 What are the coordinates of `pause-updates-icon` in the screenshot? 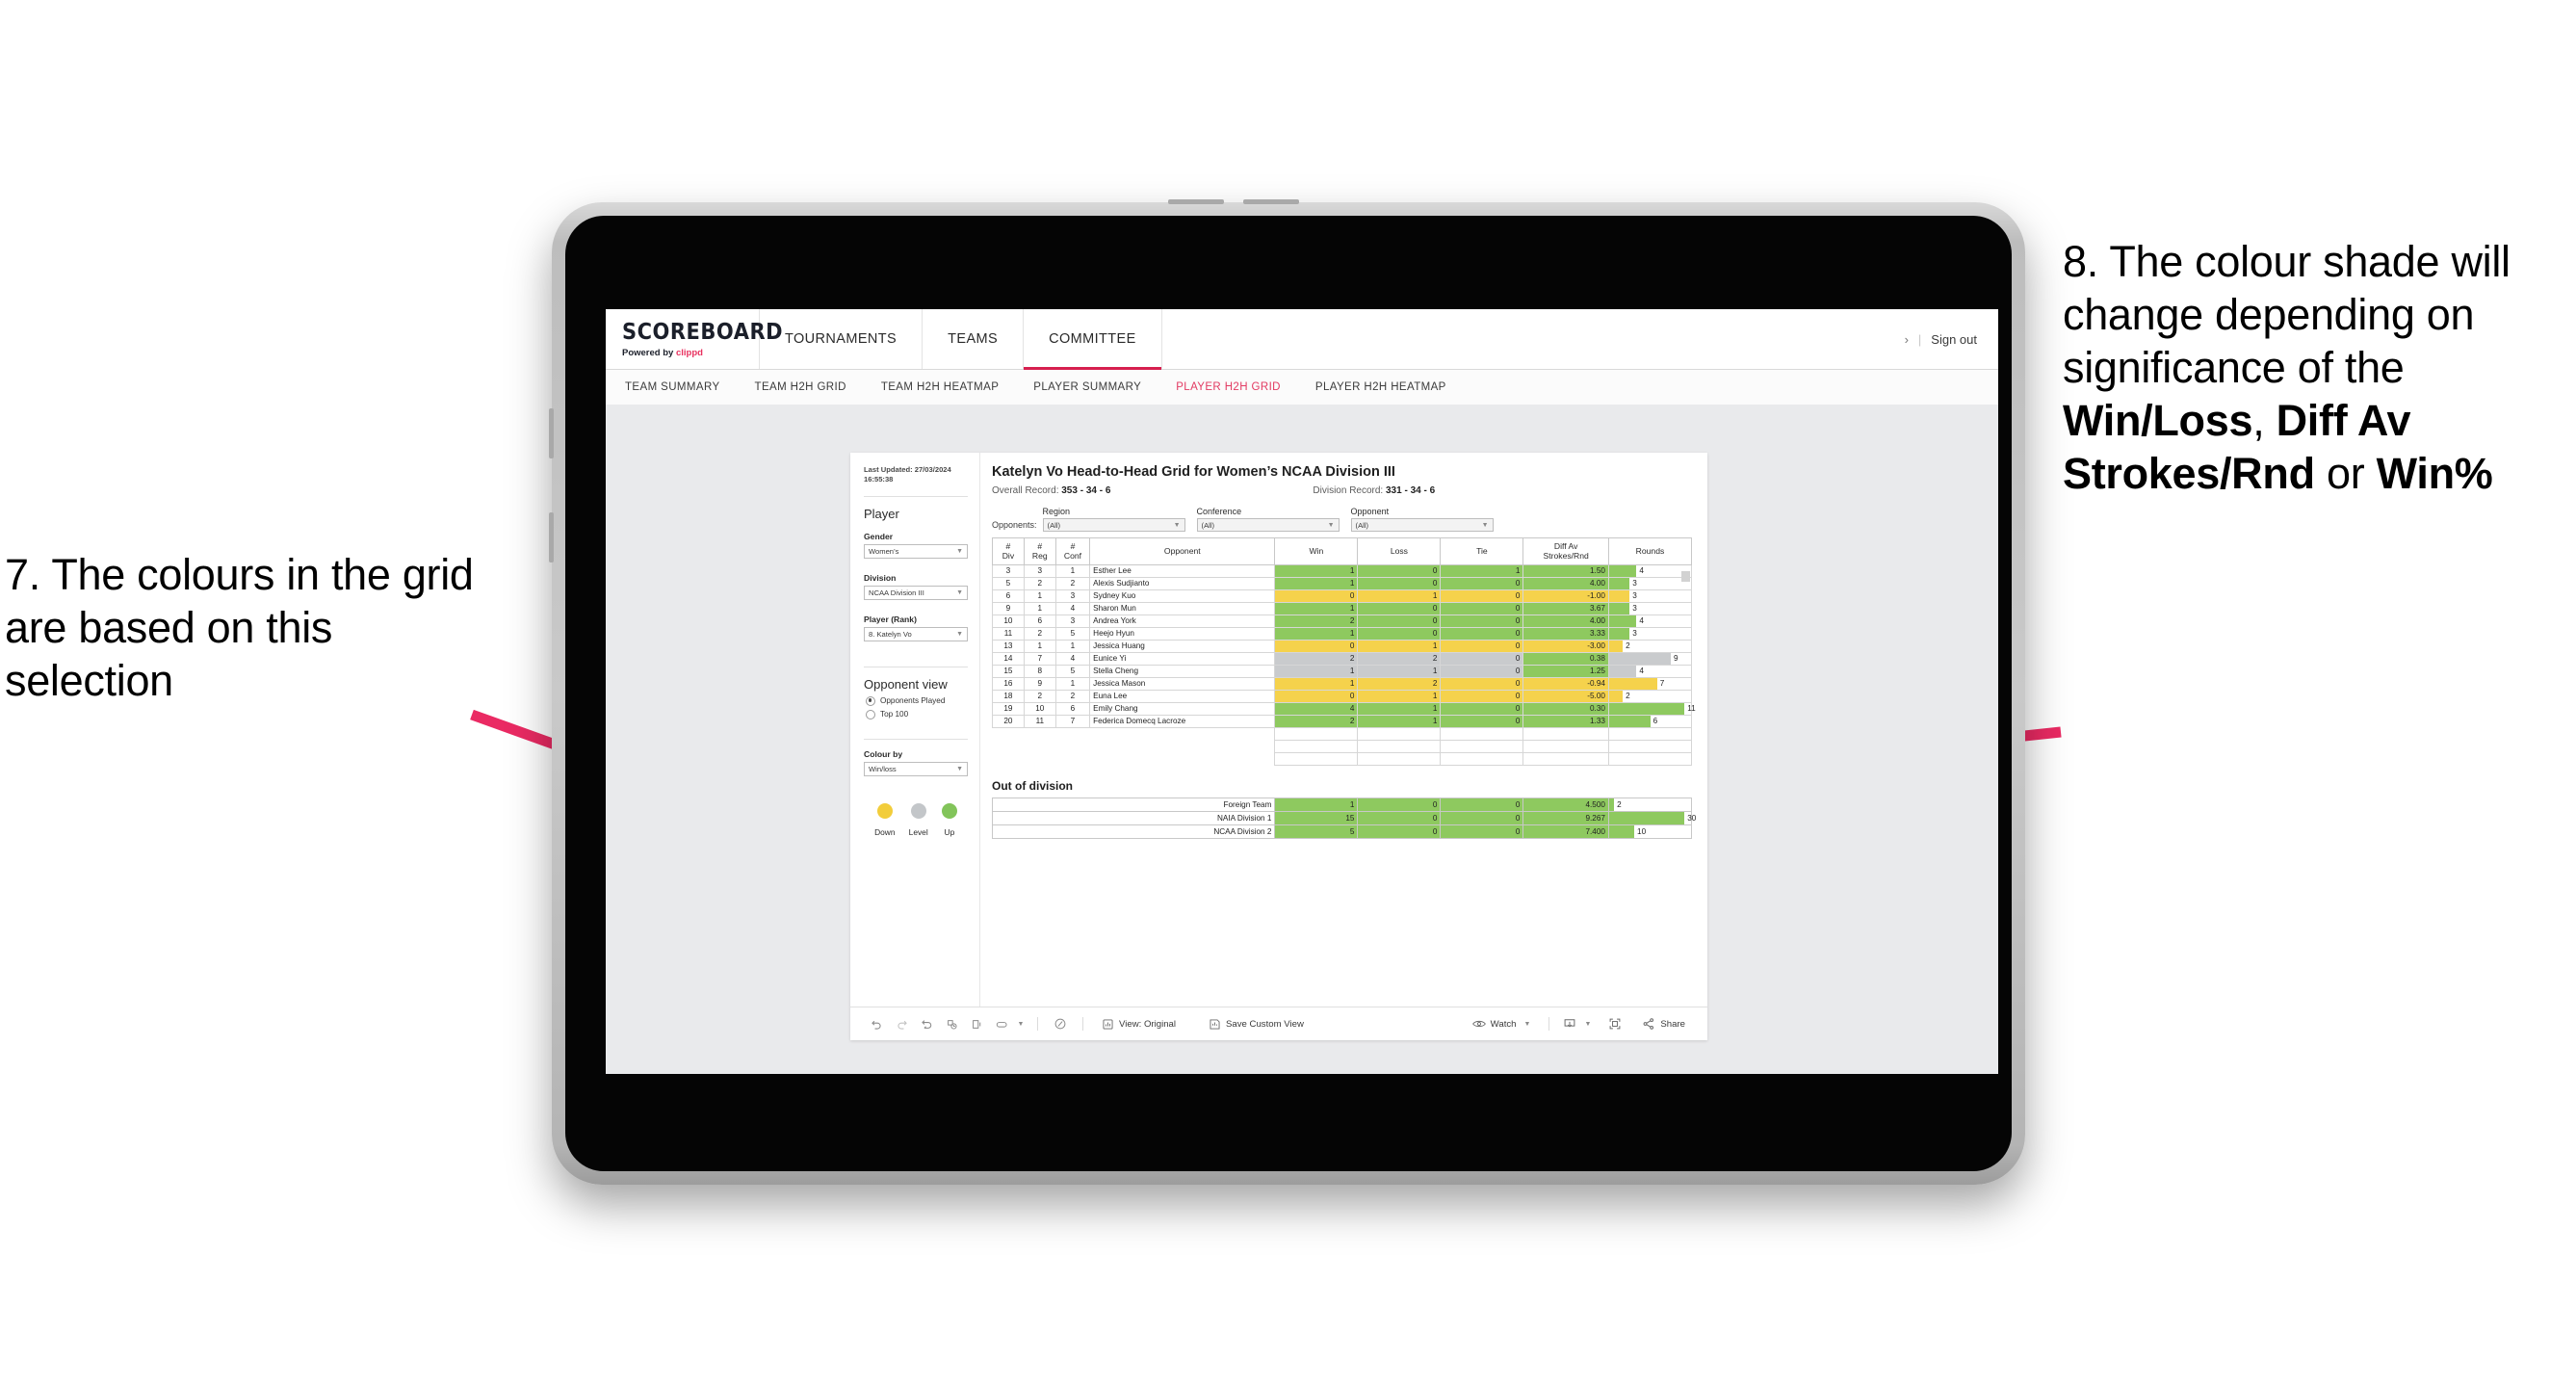 It's located at (976, 1023).